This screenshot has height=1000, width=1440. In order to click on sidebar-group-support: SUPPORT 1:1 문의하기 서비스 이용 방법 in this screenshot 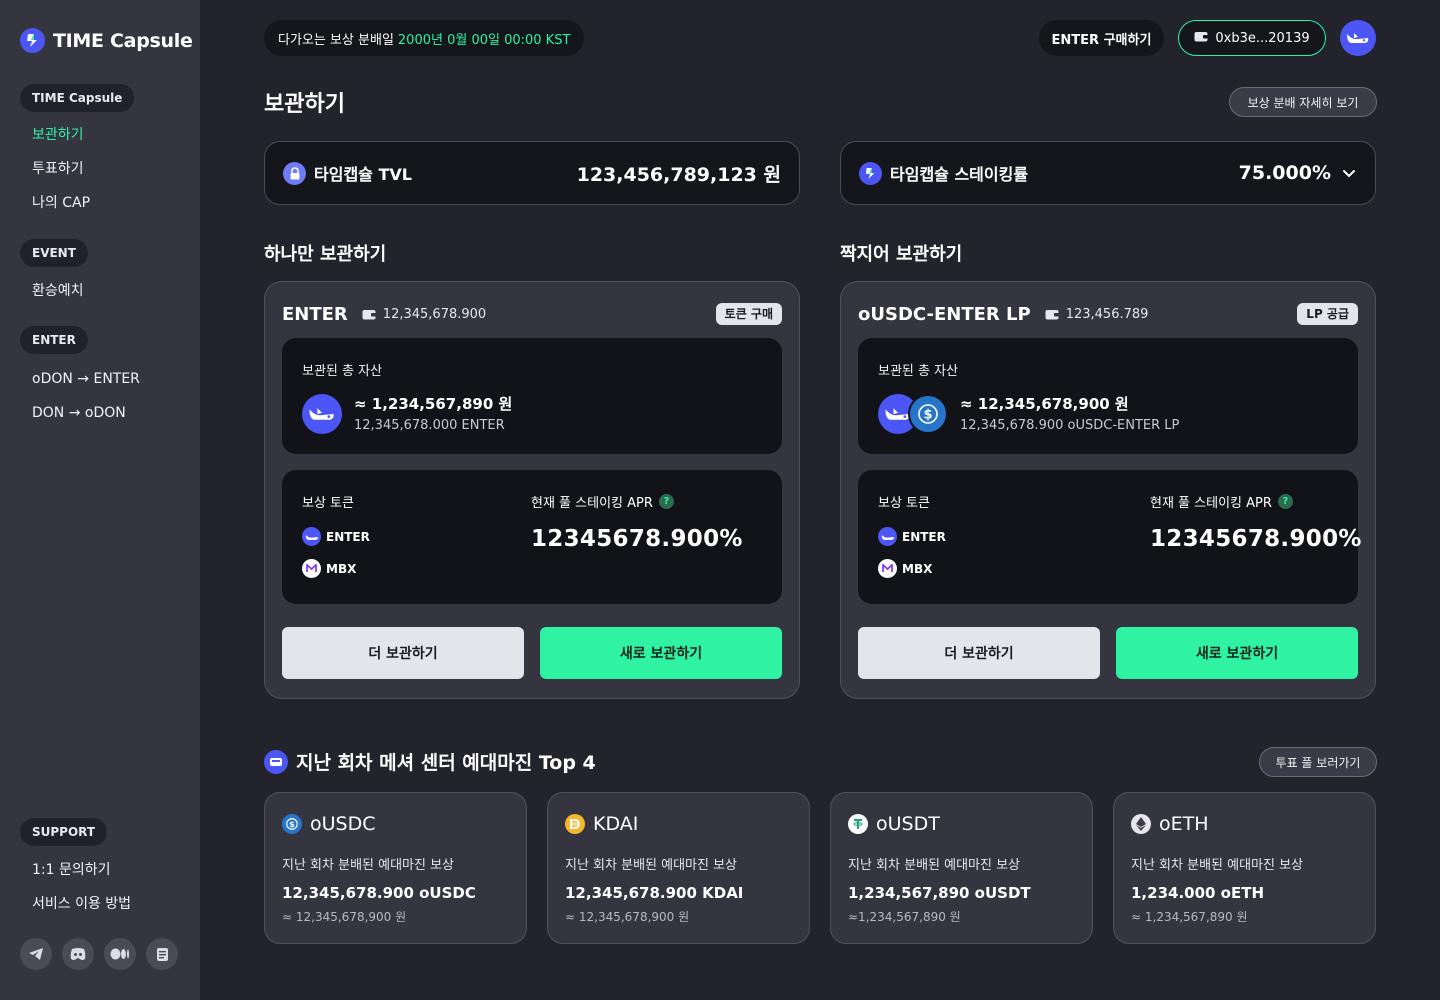, I will do `click(75, 869)`.